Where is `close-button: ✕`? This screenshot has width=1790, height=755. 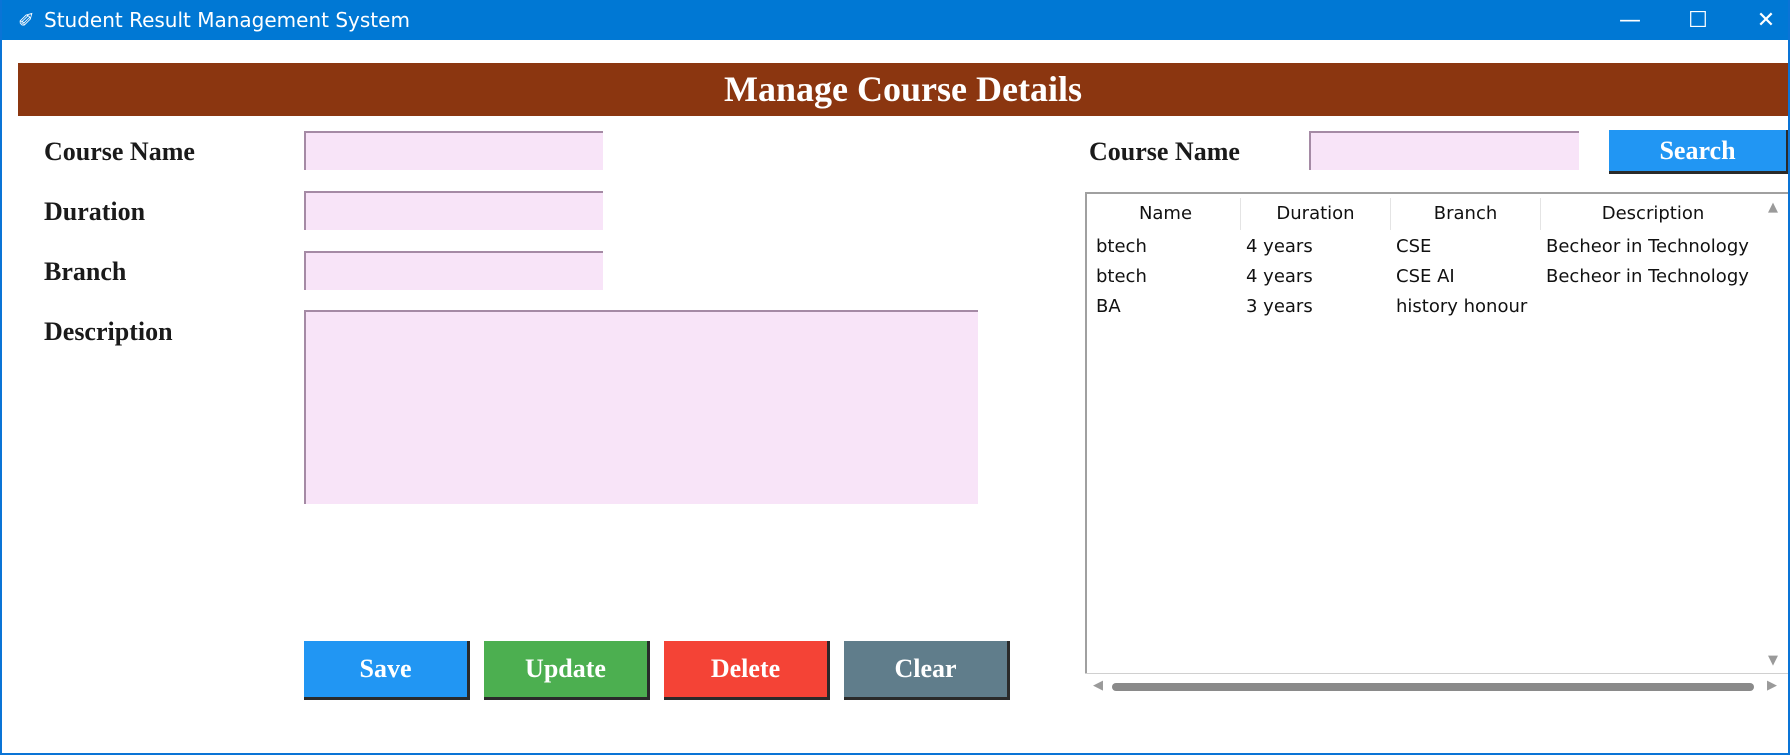
close-button: ✕ is located at coordinates (1762, 20).